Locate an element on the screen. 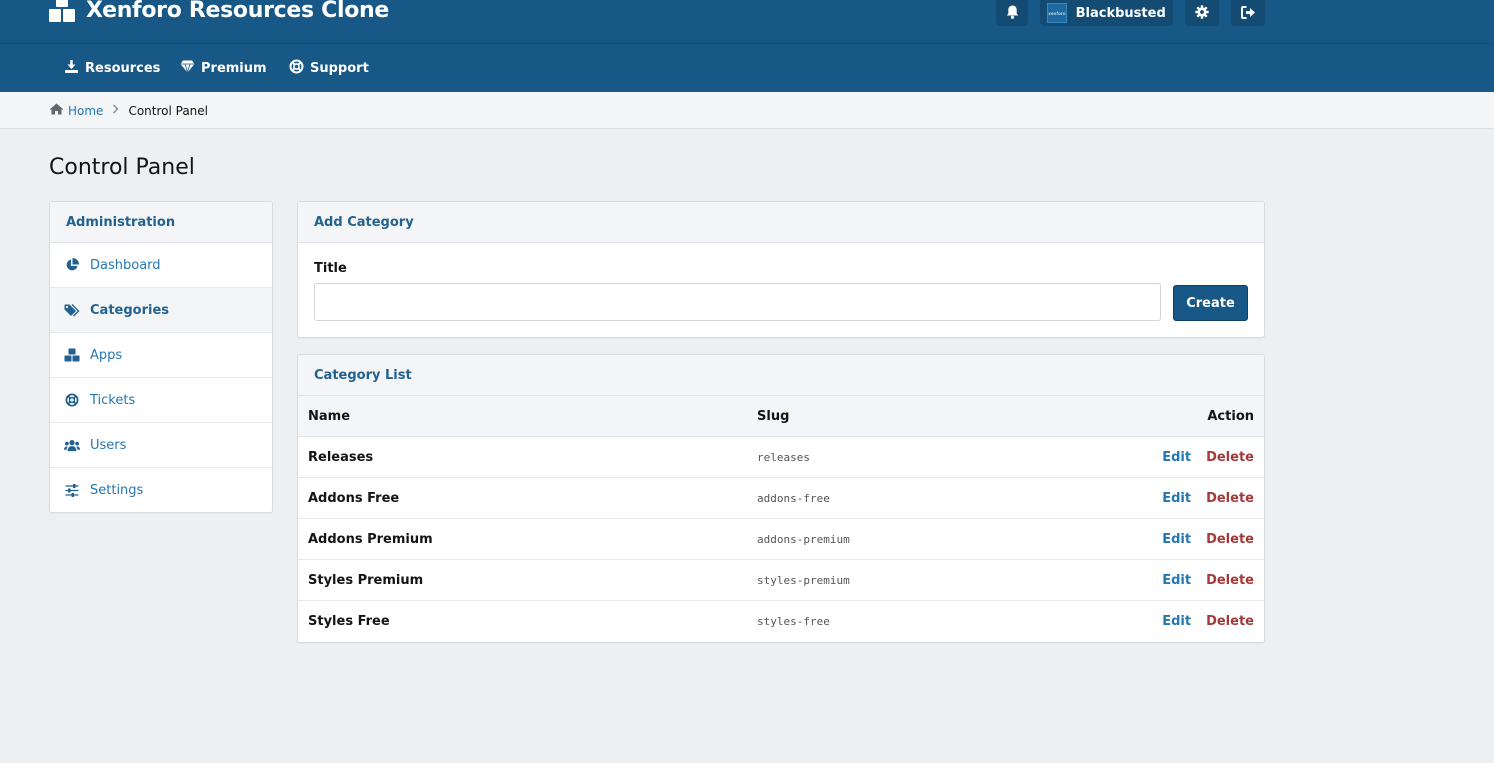  nav-item-resources: Resources is located at coordinates (112, 68).